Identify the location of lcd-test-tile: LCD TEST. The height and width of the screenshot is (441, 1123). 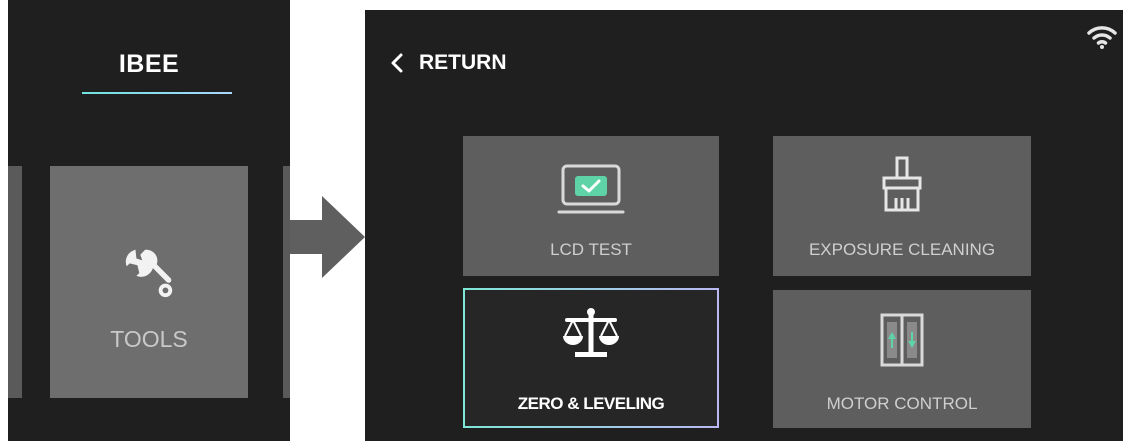
(591, 206).